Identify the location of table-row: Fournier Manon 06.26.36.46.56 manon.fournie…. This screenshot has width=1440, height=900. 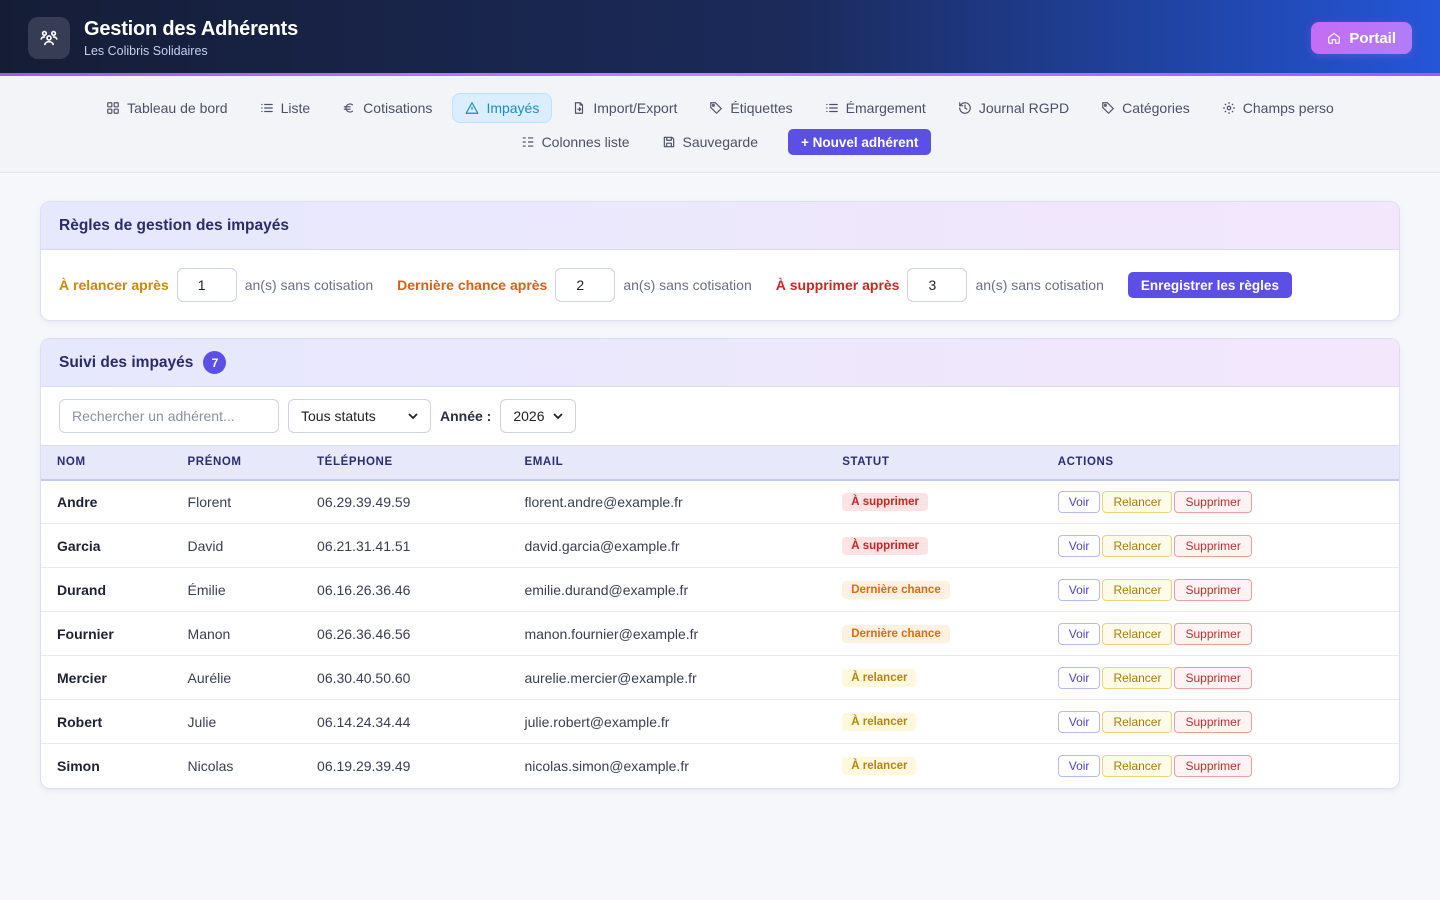
(720, 633).